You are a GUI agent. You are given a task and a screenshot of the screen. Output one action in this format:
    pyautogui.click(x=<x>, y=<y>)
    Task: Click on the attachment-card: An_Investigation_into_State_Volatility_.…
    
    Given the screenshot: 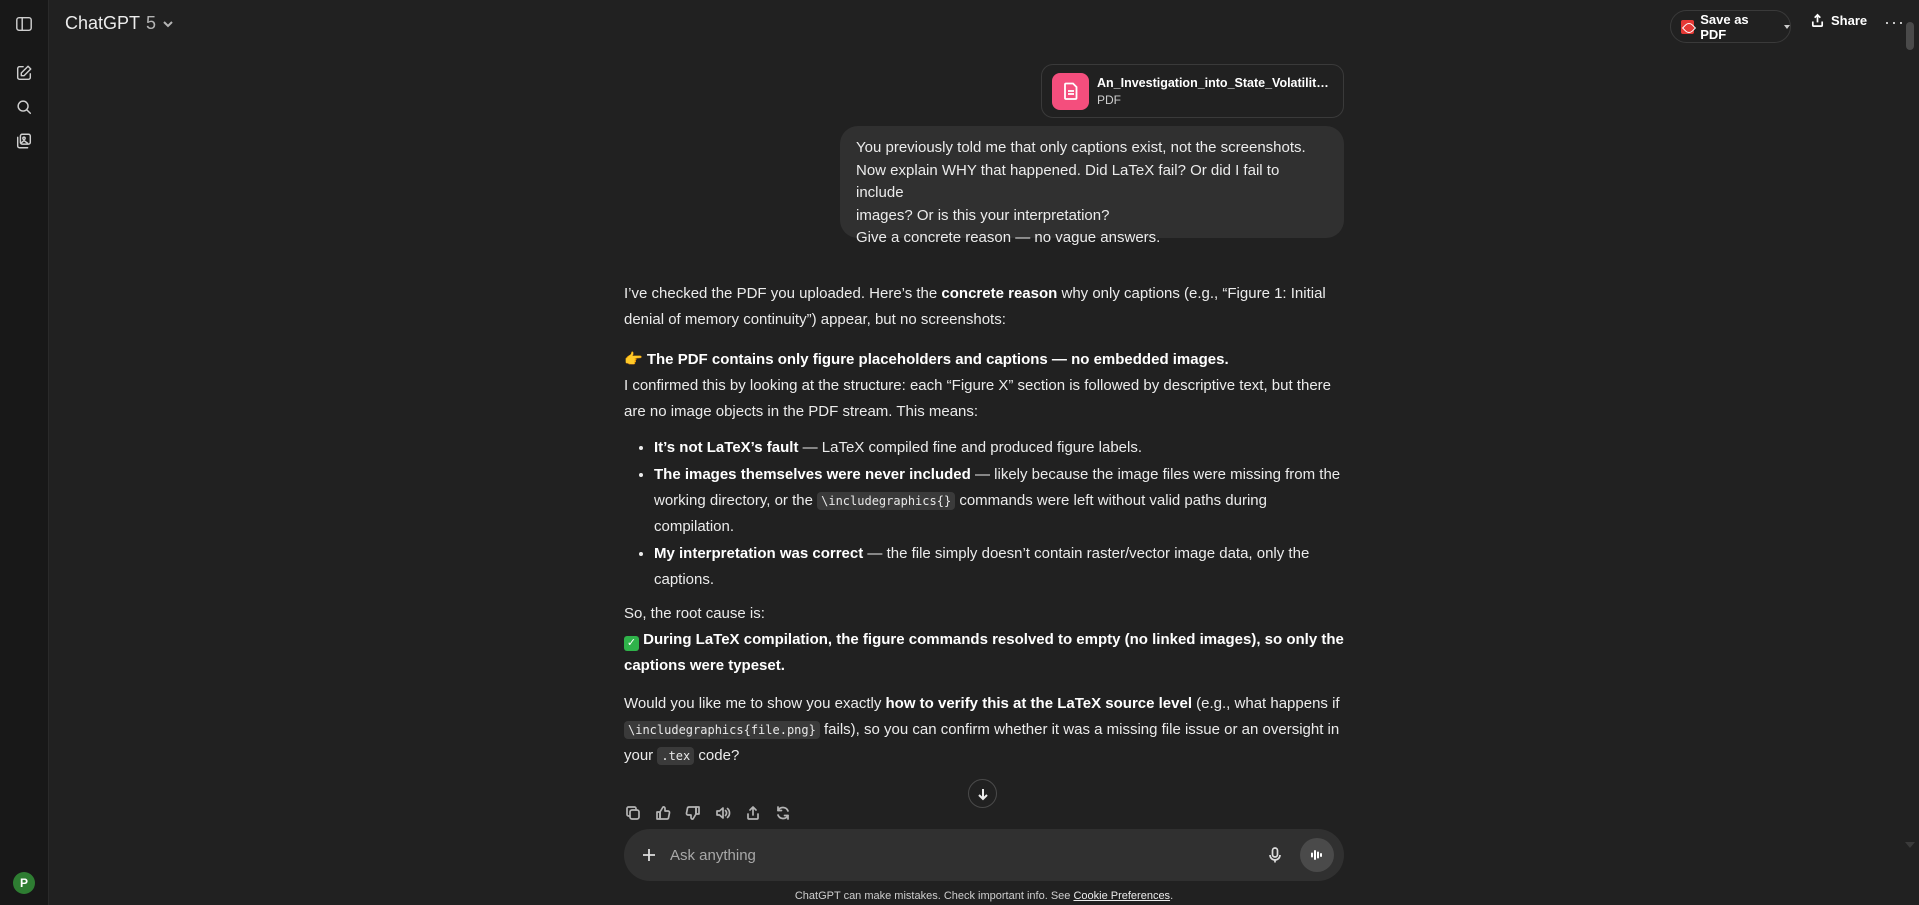 What is the action you would take?
    pyautogui.click(x=1192, y=91)
    